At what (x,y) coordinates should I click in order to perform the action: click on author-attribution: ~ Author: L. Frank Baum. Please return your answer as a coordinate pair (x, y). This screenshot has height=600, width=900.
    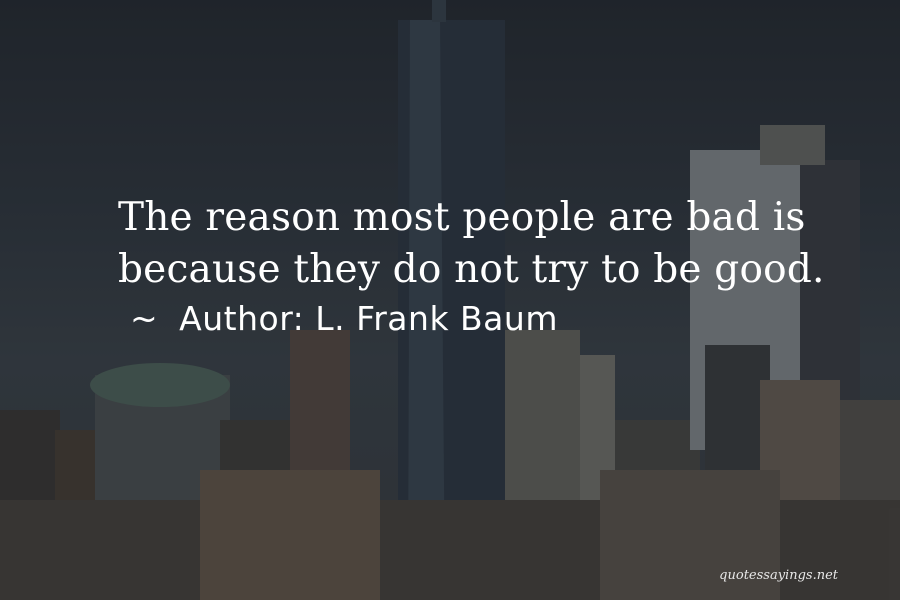
    Looking at the image, I should click on (344, 319).